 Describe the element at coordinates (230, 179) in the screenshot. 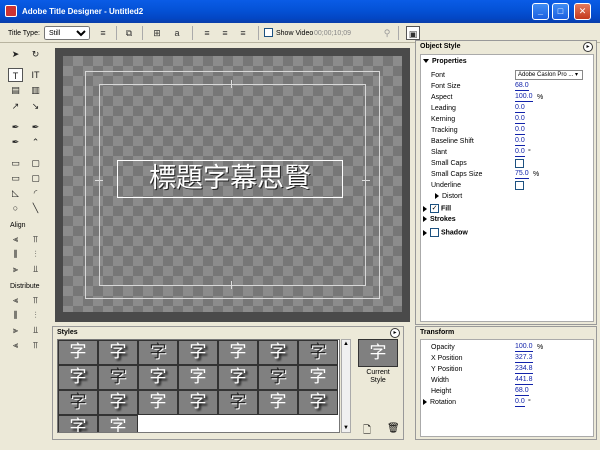

I see `title-text-object: 標題字幕思賢` at that location.